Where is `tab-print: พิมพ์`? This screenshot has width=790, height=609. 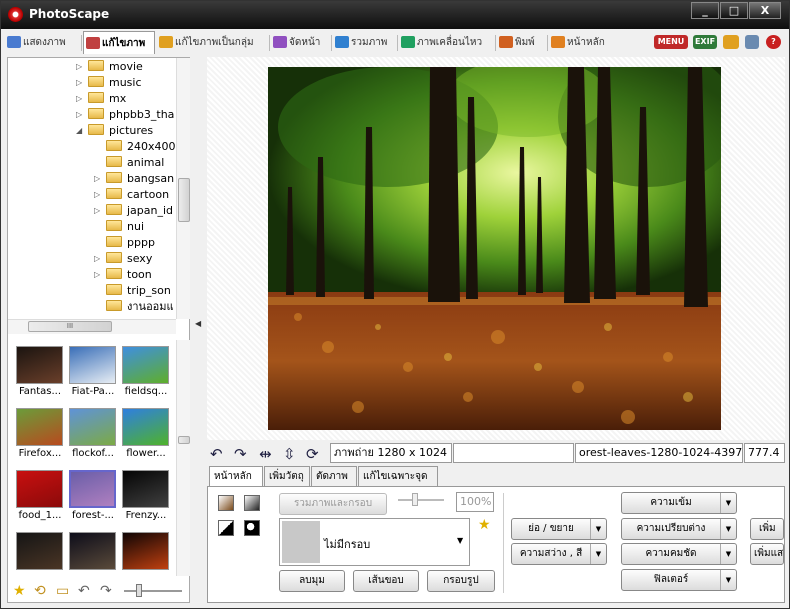
tab-print: พิมพ์ is located at coordinates (521, 42).